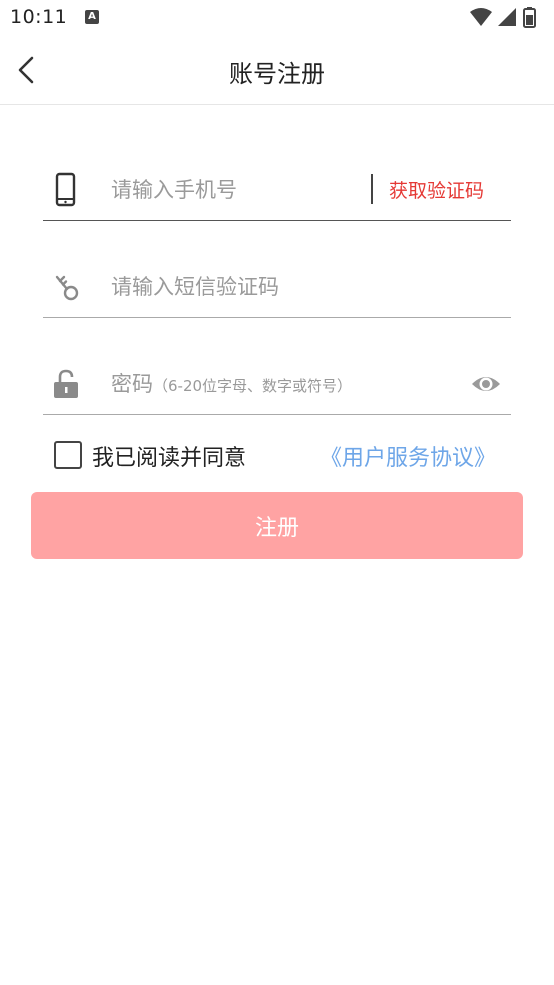 The height and width of the screenshot is (985, 554). Describe the element at coordinates (132, 384) in the screenshot. I see `password-label: 密码` at that location.